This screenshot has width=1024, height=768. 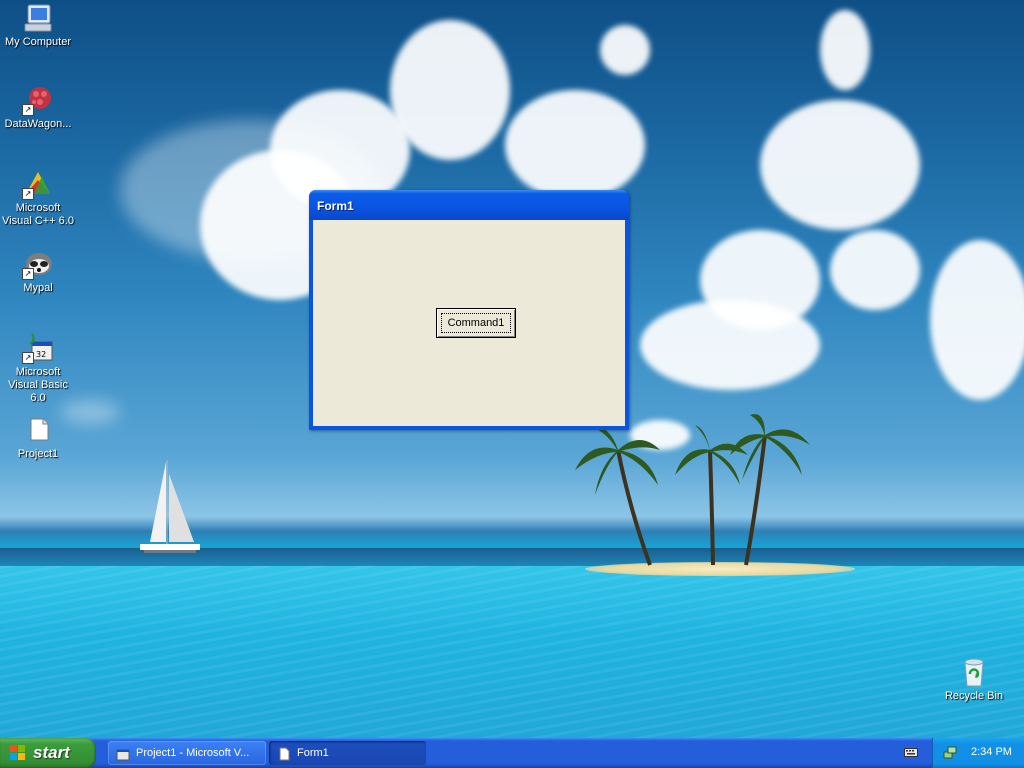 I want to click on window-title: Form1, so click(x=335, y=206).